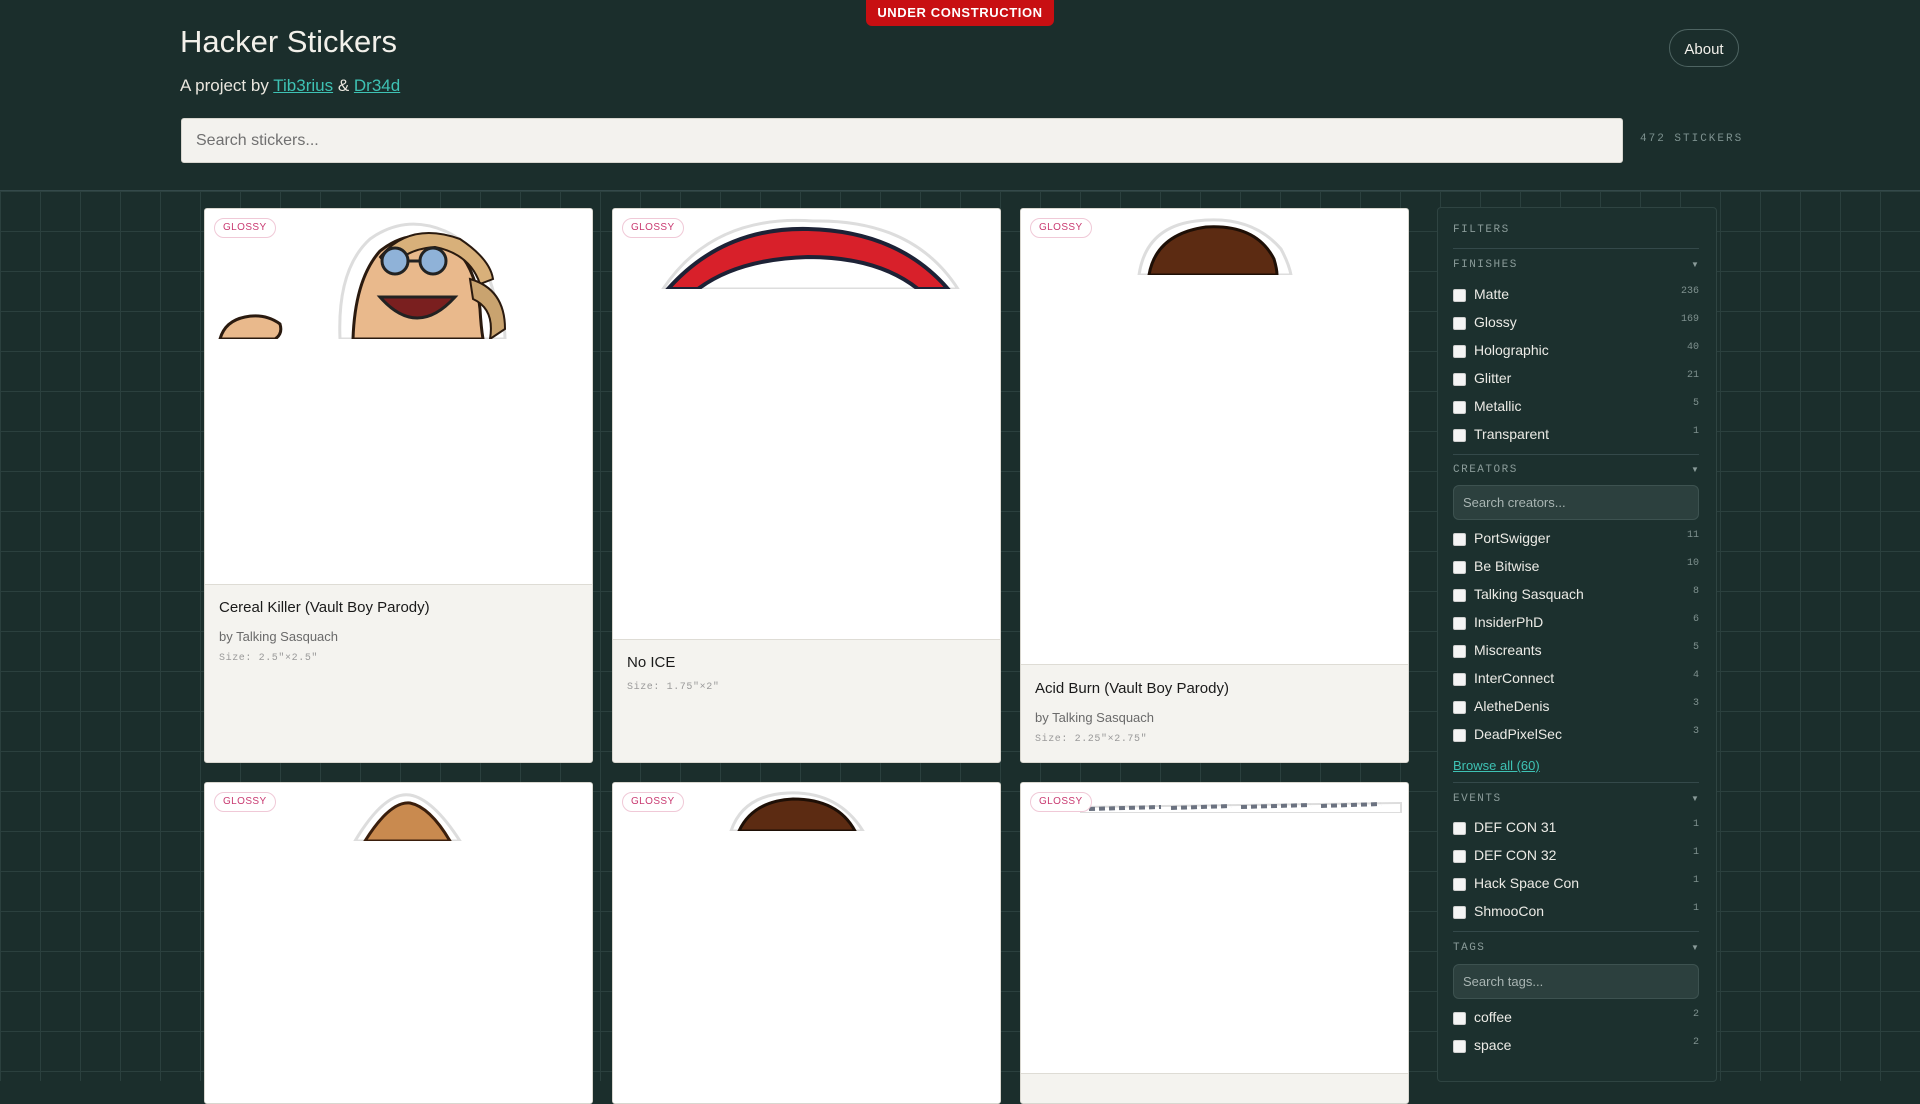 Image resolution: width=1920 pixels, height=1104 pixels. What do you see at coordinates (1576, 1018) in the screenshot?
I see `filter-option-tag: coffee 2` at bounding box center [1576, 1018].